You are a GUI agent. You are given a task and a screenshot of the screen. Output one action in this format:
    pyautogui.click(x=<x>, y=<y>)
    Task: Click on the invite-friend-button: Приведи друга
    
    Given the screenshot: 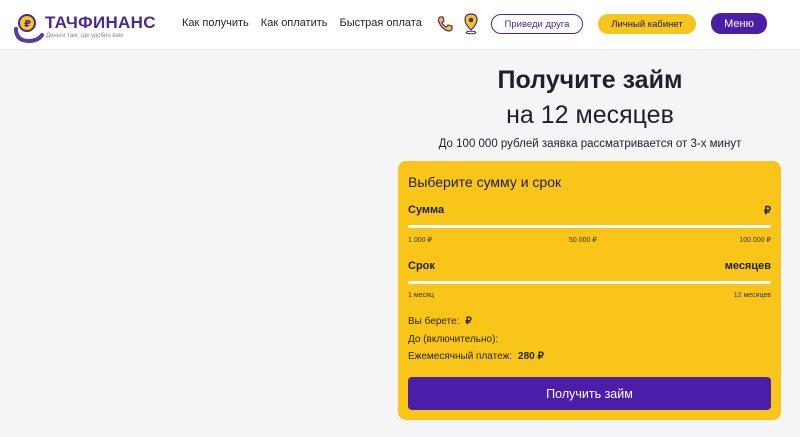 What is the action you would take?
    pyautogui.click(x=537, y=24)
    